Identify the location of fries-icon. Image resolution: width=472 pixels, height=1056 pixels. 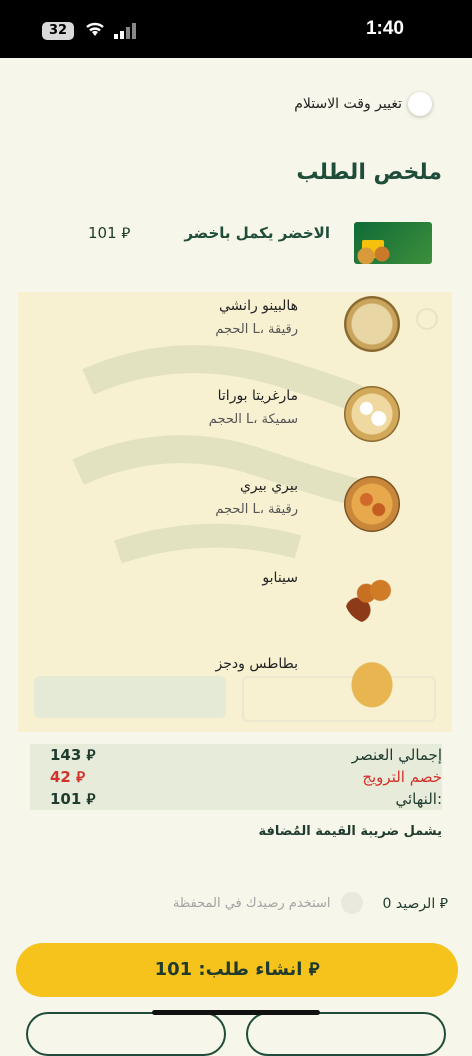
(372, 682).